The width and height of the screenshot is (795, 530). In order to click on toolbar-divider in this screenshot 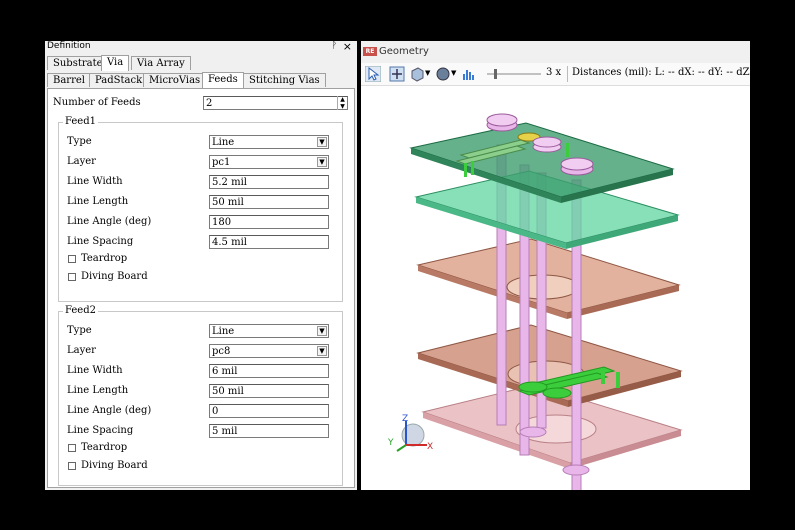, I will do `click(567, 74)`.